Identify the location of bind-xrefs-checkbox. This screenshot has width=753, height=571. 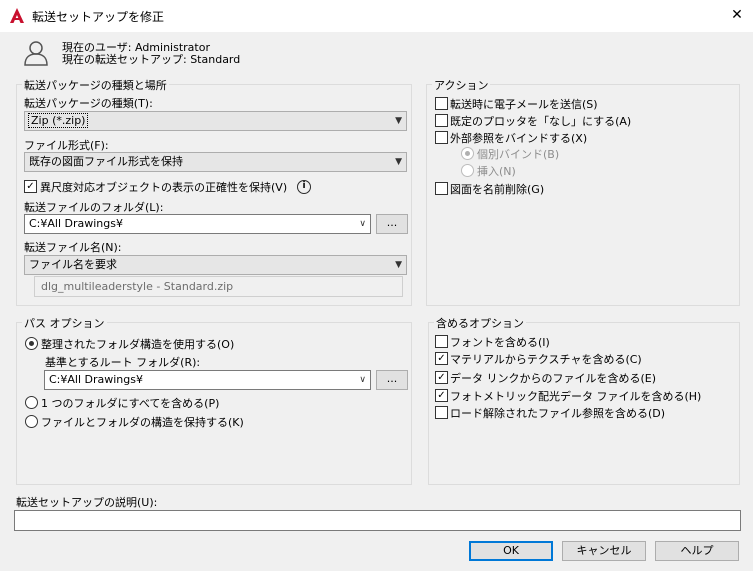
(441, 137).